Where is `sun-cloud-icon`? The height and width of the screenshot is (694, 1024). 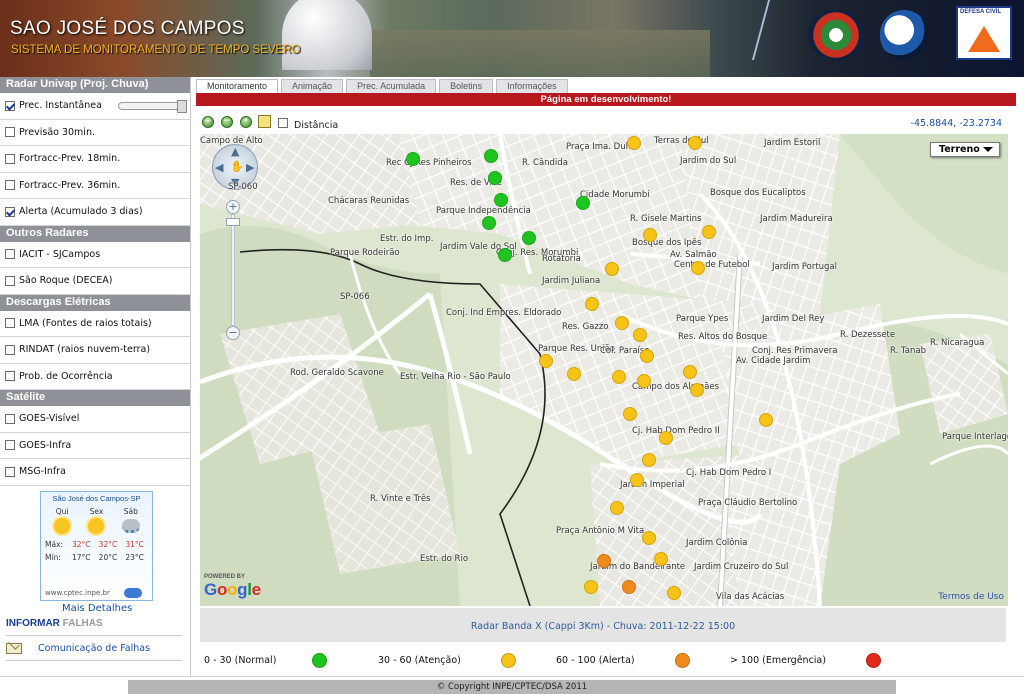 sun-cloud-icon is located at coordinates (62, 526).